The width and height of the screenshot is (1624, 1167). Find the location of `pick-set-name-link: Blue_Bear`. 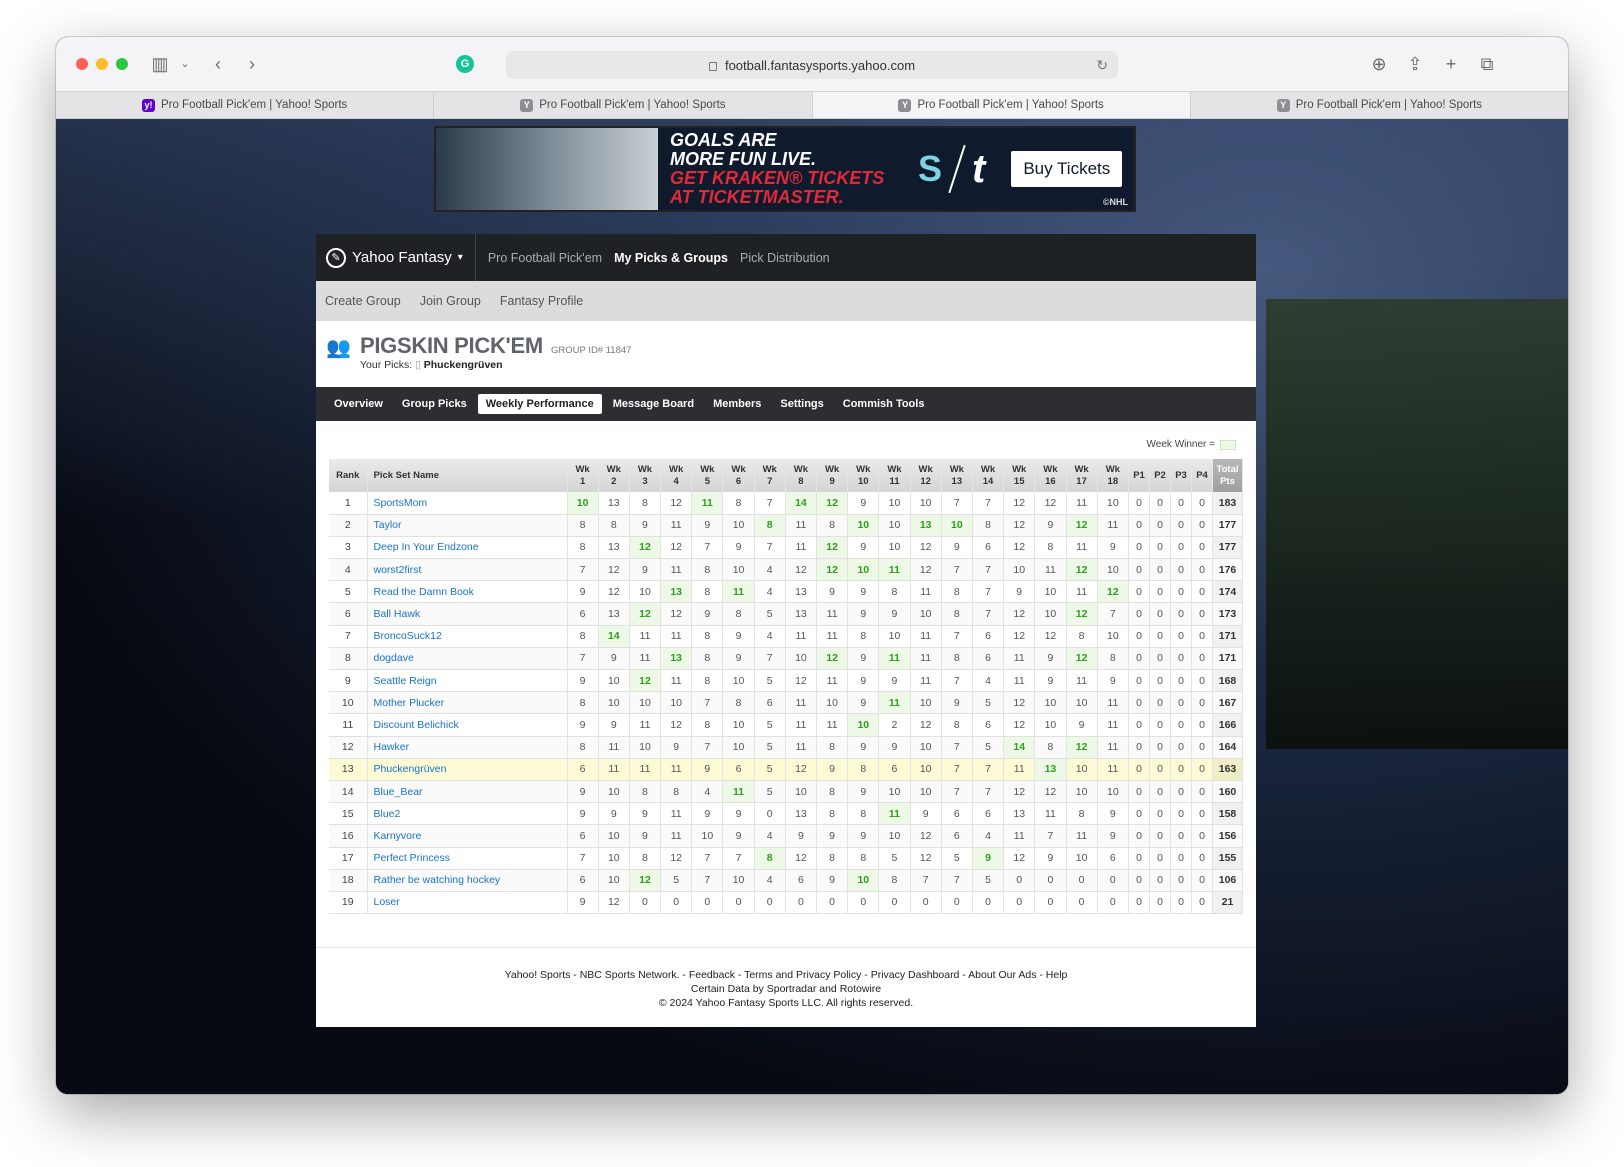

pick-set-name-link: Blue_Bear is located at coordinates (467, 792).